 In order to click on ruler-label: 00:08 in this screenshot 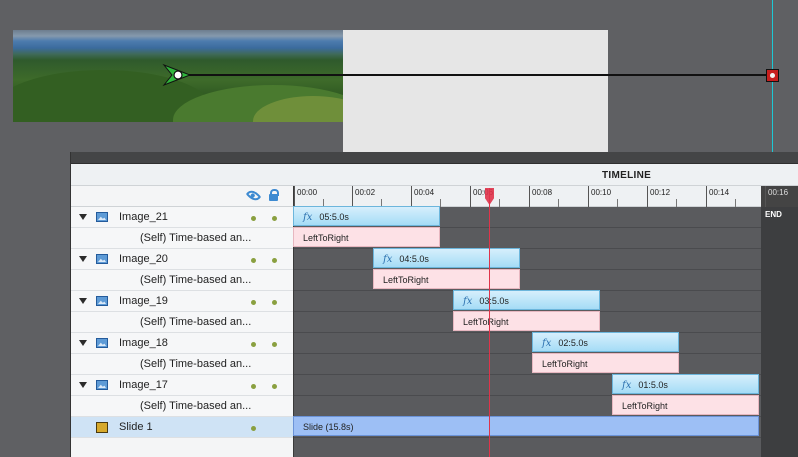, I will do `click(542, 192)`.